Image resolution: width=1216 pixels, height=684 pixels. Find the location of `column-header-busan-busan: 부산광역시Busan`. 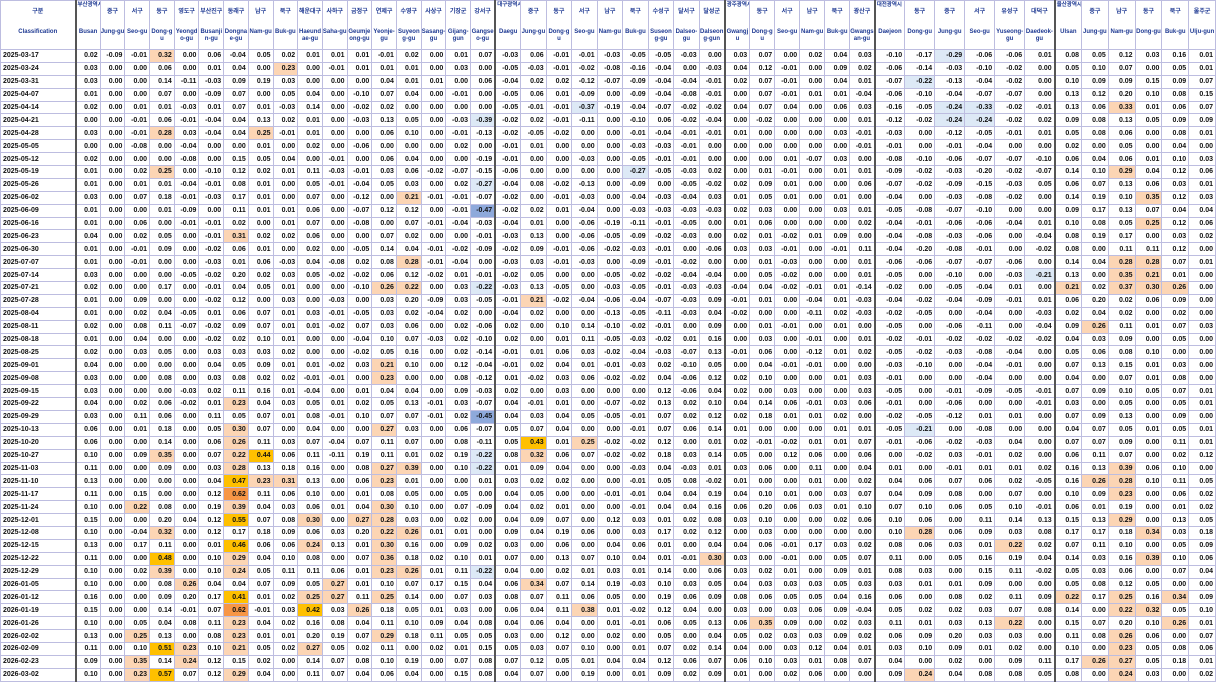

column-header-busan-busan: 부산광역시Busan is located at coordinates (87, 25).